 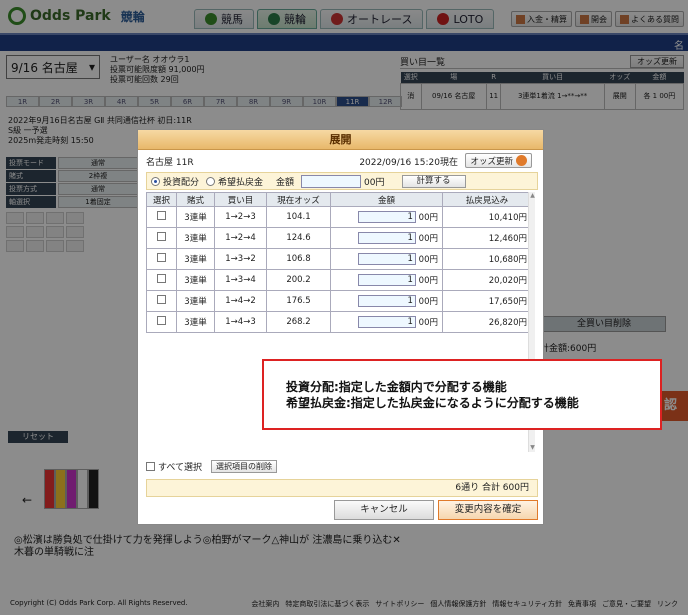 I want to click on modal-actions: キャンセル 変更内容を確定, so click(x=342, y=511).